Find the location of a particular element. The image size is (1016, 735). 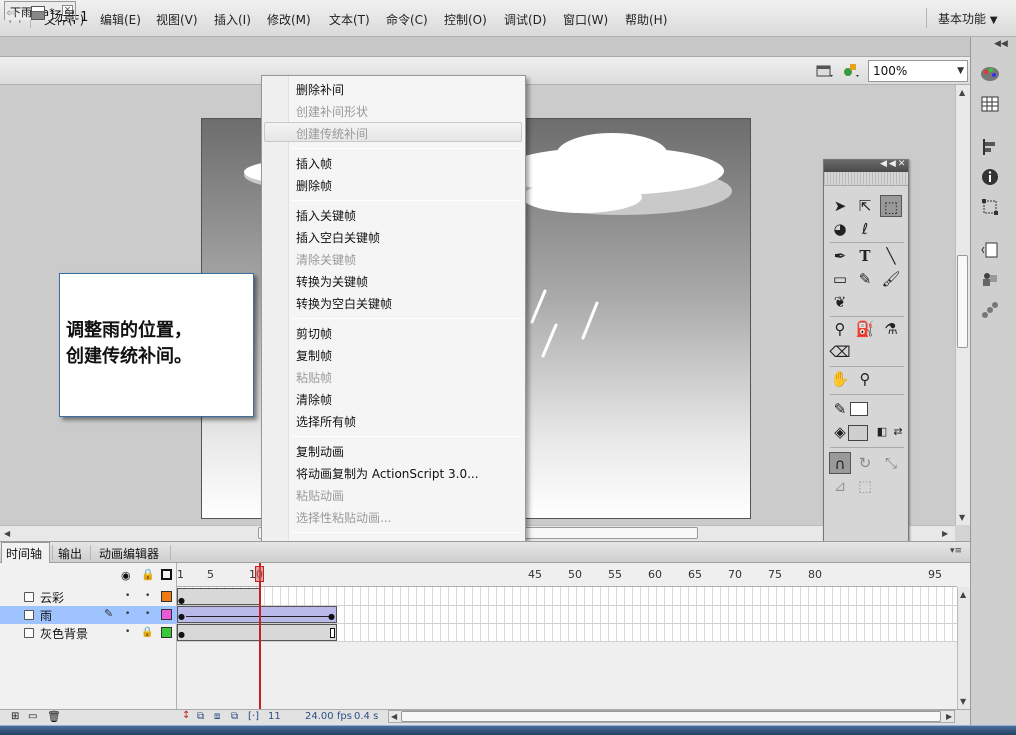

info-panel-icon is located at coordinates (990, 177).